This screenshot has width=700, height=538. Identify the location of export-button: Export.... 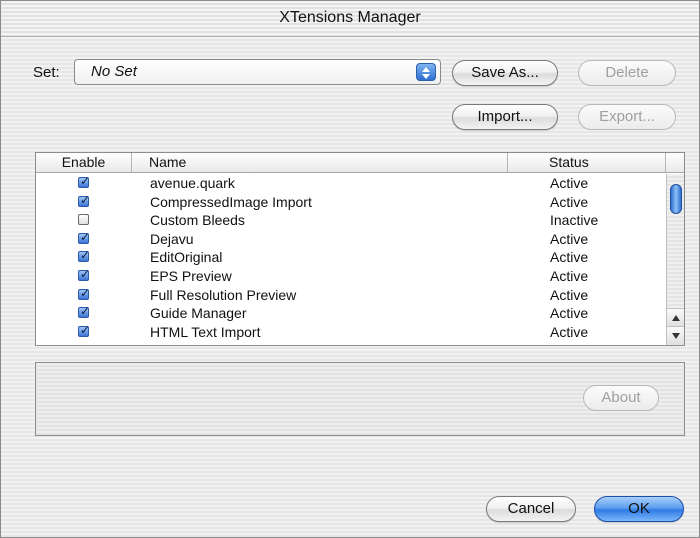
(627, 117).